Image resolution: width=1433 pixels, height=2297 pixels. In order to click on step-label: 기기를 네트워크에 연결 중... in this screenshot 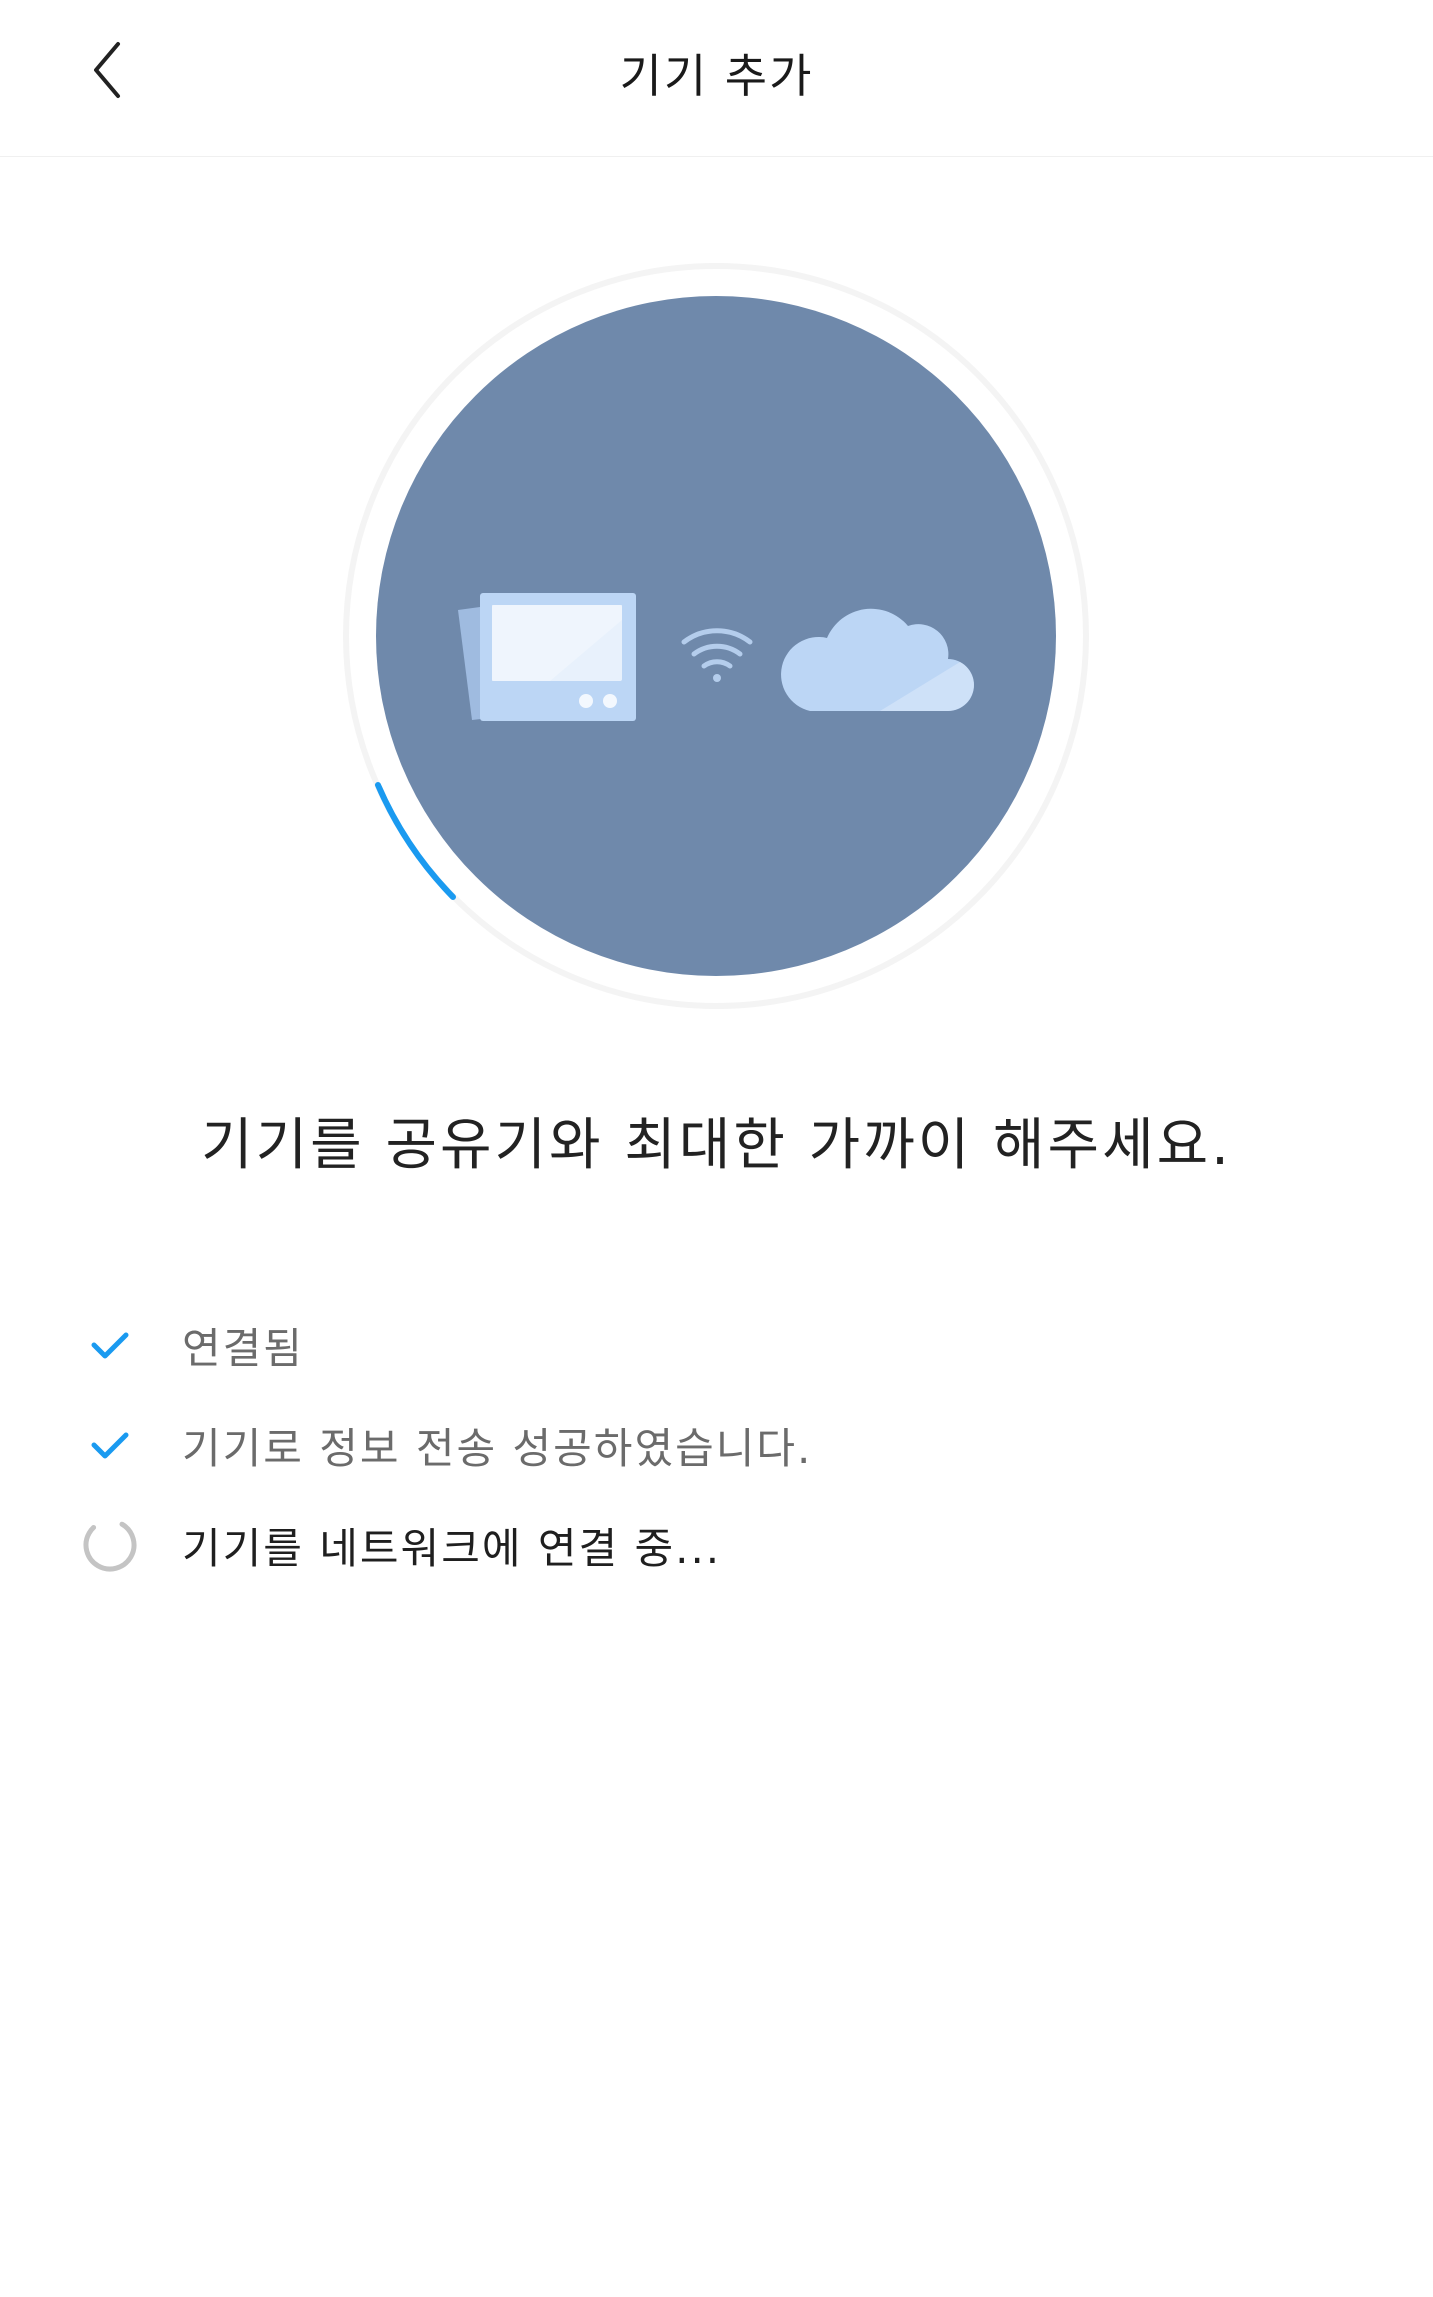, I will do `click(452, 1548)`.